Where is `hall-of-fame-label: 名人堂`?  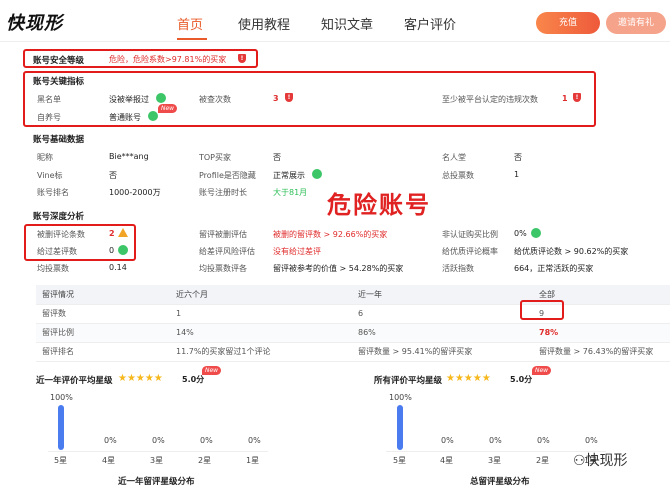 hall-of-fame-label: 名人堂 is located at coordinates (454, 157).